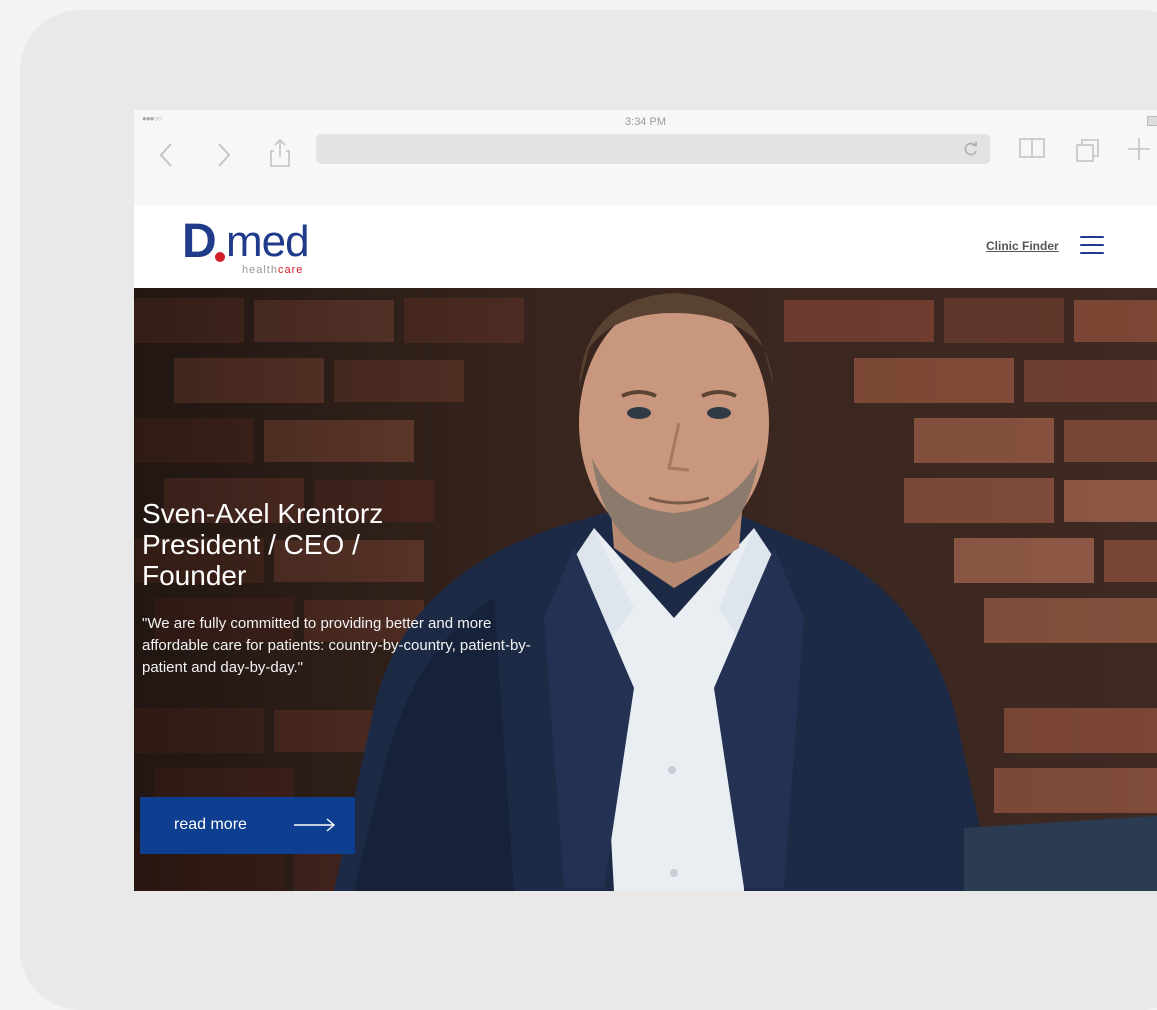 This screenshot has width=1157, height=1010. What do you see at coordinates (315, 825) in the screenshot?
I see `arrow-right-icon` at bounding box center [315, 825].